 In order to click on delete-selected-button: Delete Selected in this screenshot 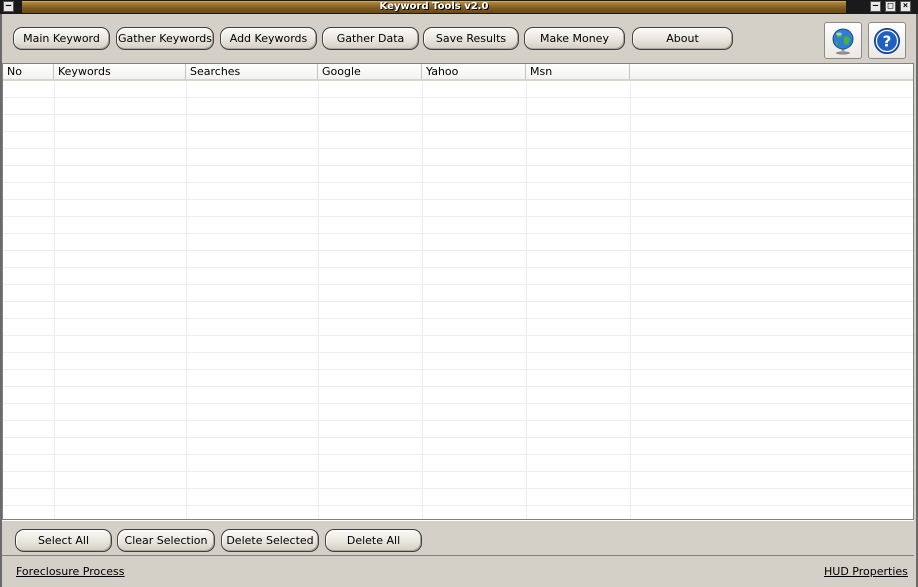, I will do `click(270, 540)`.